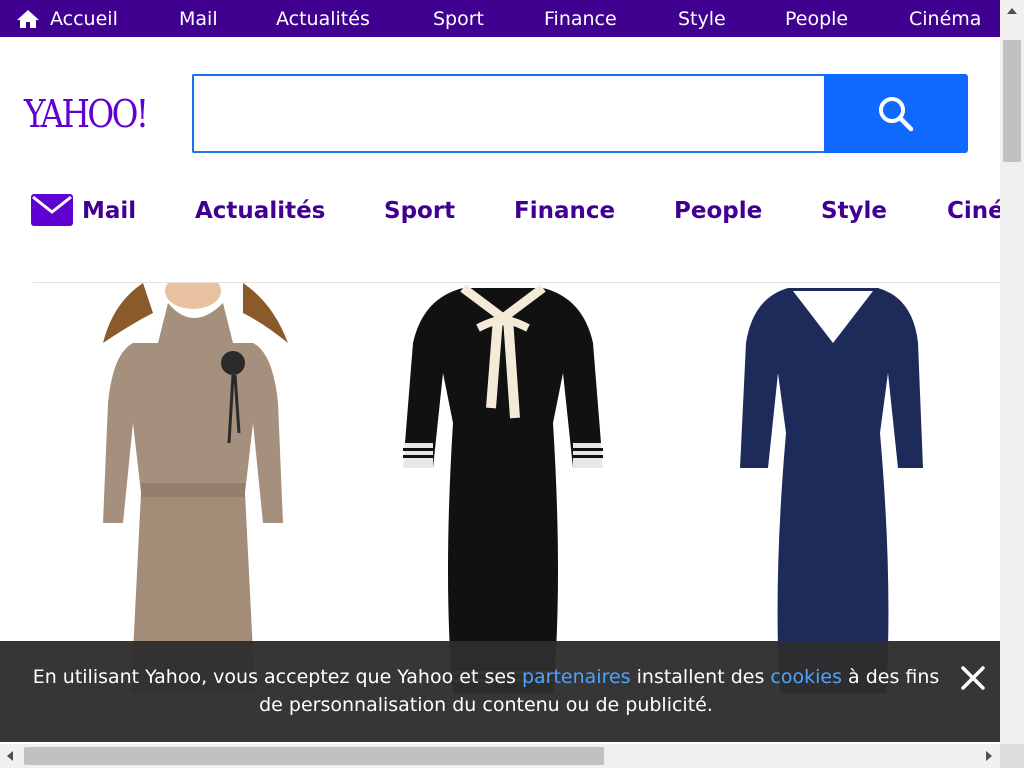 This screenshot has width=1024, height=768. I want to click on horizontal-scrollbar, so click(500, 756).